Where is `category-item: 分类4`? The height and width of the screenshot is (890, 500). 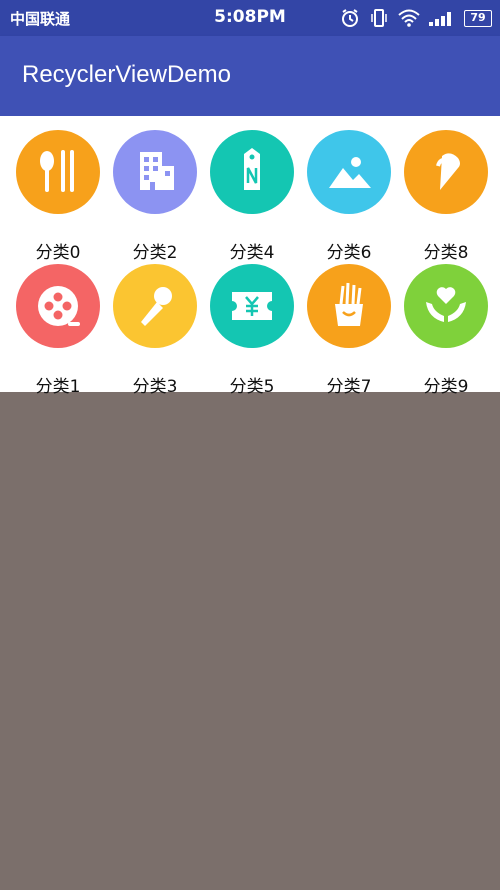 category-item: 分类4 is located at coordinates (251, 196).